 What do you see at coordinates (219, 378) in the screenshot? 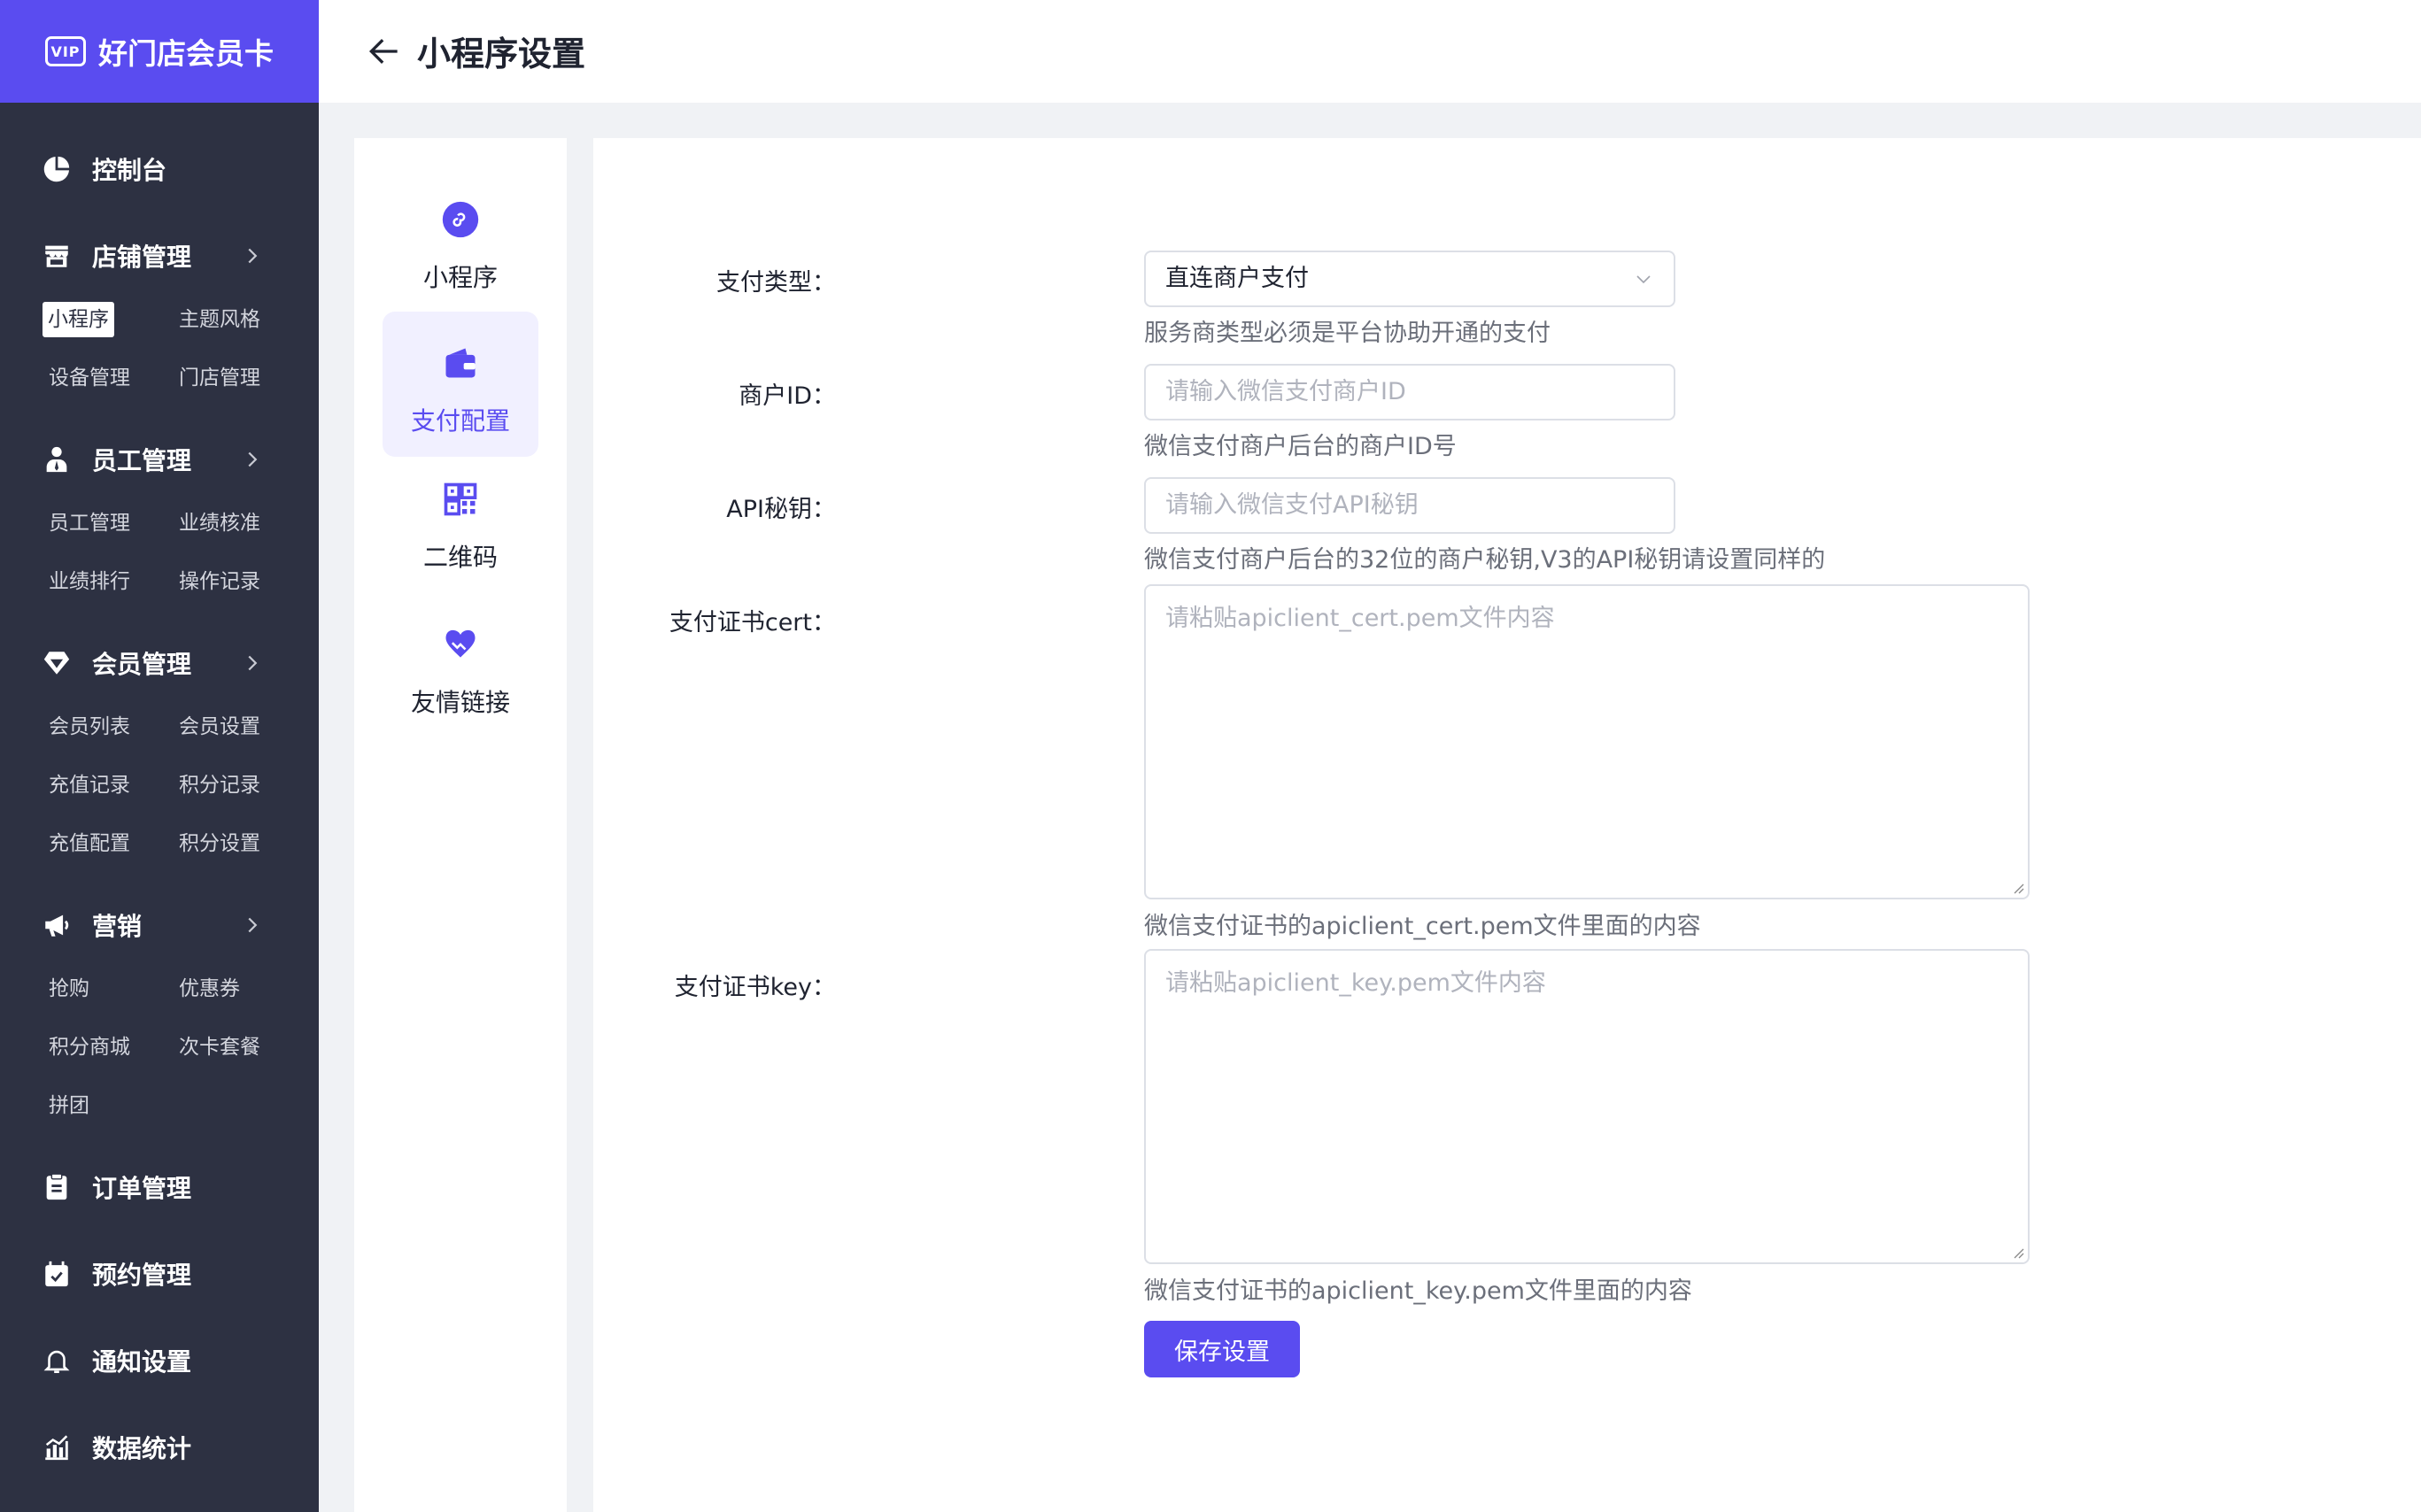
I see `sidebar-item-stores: 门店管理` at bounding box center [219, 378].